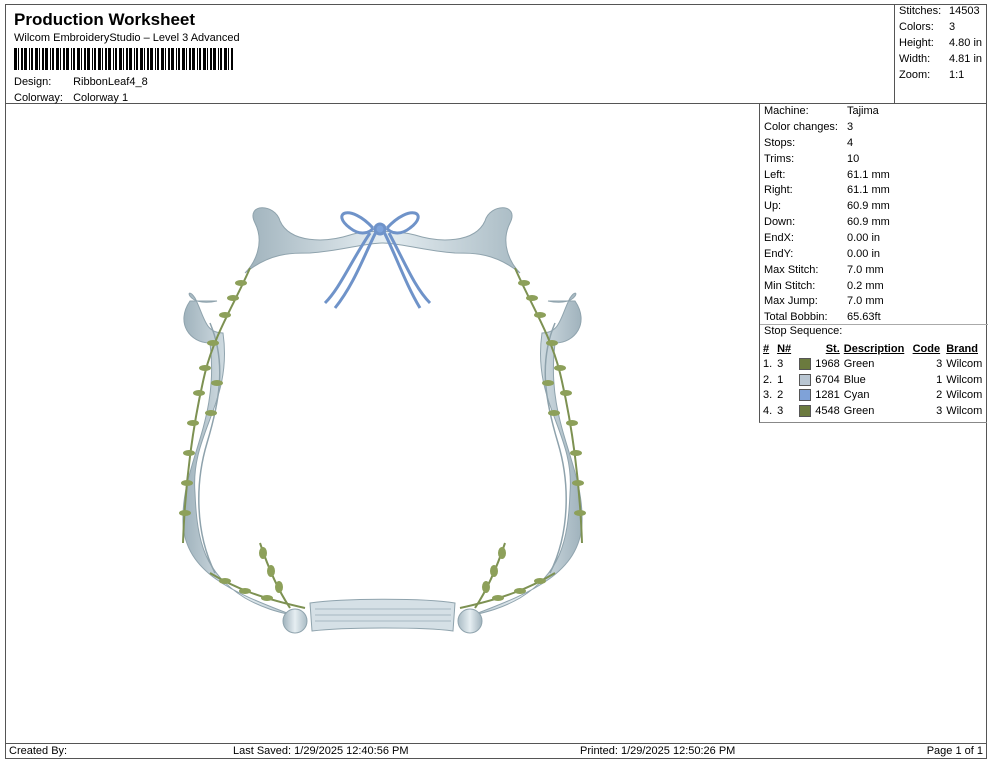 Image resolution: width=990 pixels, height=762 pixels. Describe the element at coordinates (824, 270) in the screenshot. I see `info-row: Max Stitch: 7.0 mm` at that location.